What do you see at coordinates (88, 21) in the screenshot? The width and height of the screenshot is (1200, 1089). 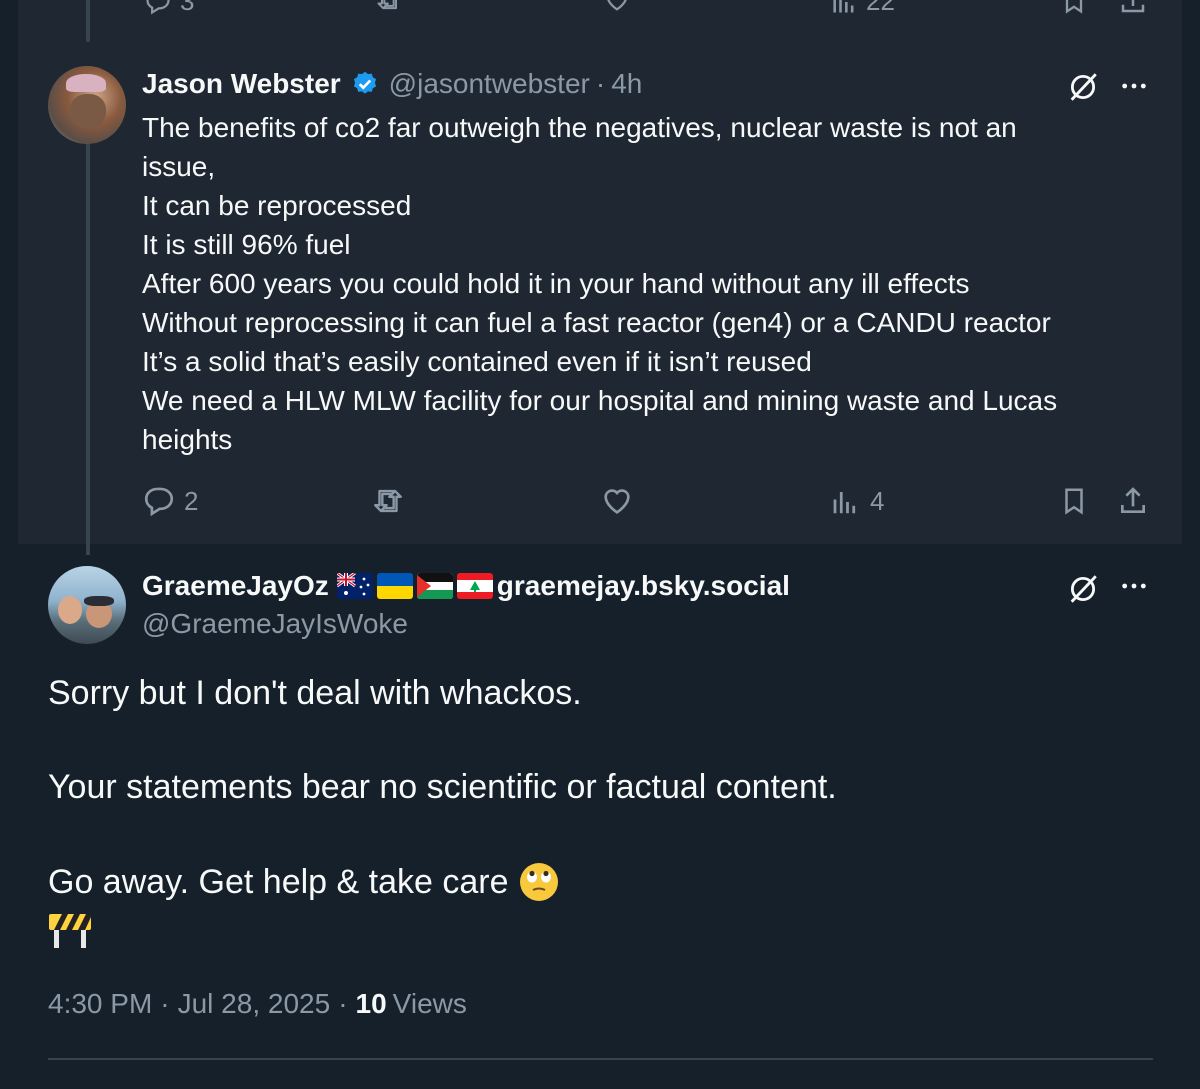 I see `thread-connector-line` at bounding box center [88, 21].